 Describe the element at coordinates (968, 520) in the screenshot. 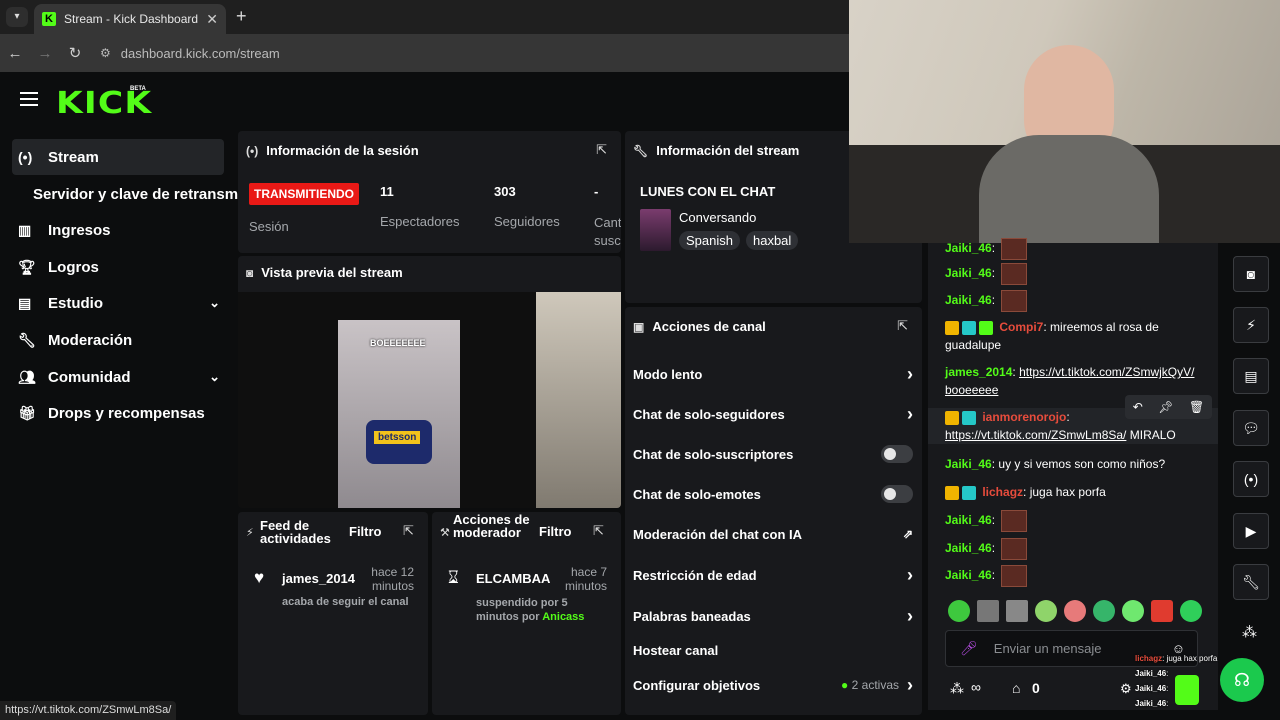

I see `chat-username: Jaiki_46` at that location.